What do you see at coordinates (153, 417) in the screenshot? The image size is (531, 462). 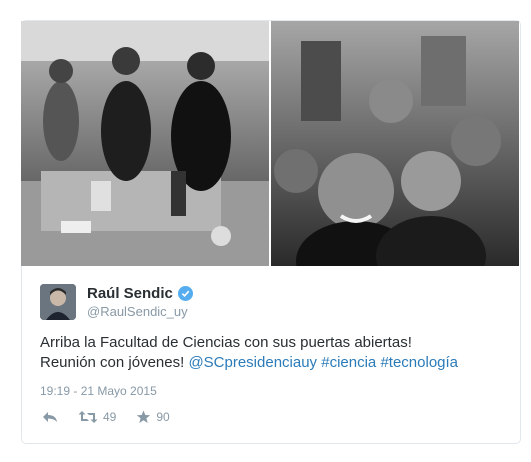 I see `favorite-button: 90` at bounding box center [153, 417].